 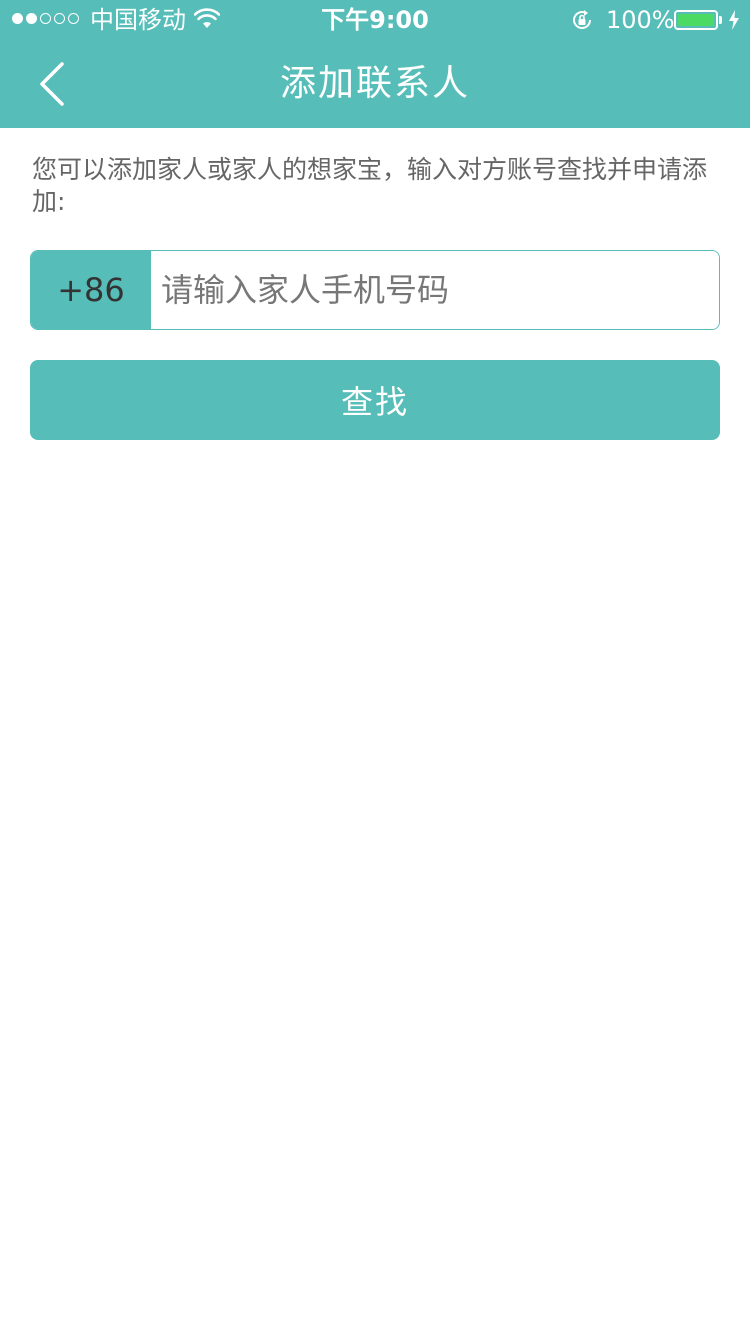 I want to click on page-title: 添加联系人, so click(x=374, y=83).